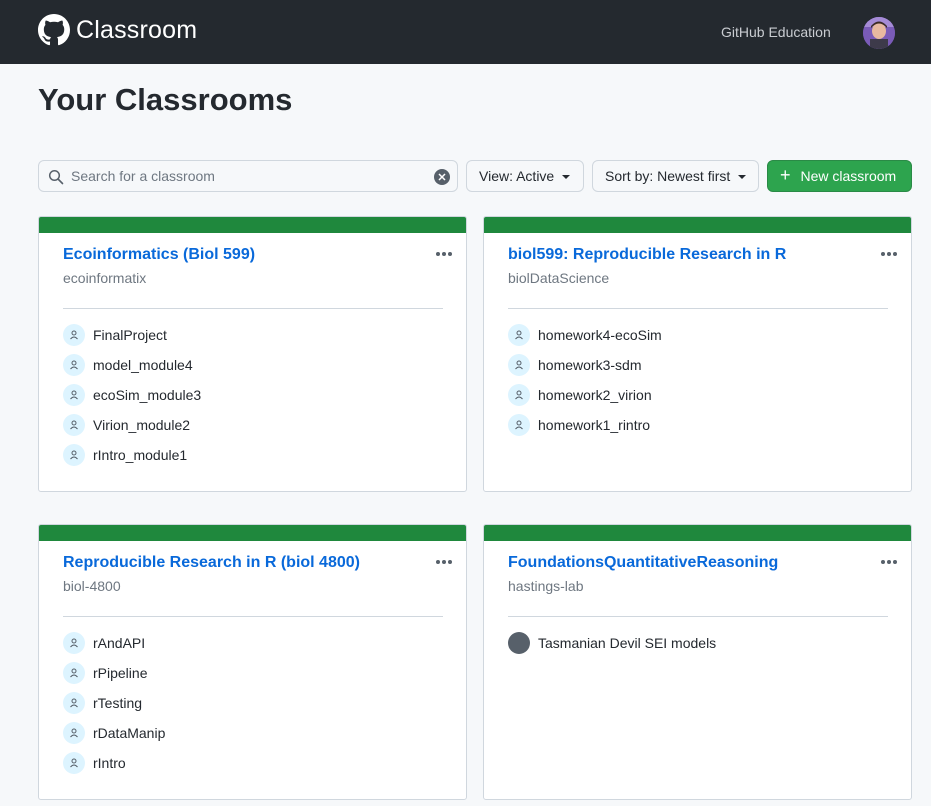 This screenshot has width=931, height=806. I want to click on assignment-list: Tasmanian Devil SEI models, so click(612, 643).